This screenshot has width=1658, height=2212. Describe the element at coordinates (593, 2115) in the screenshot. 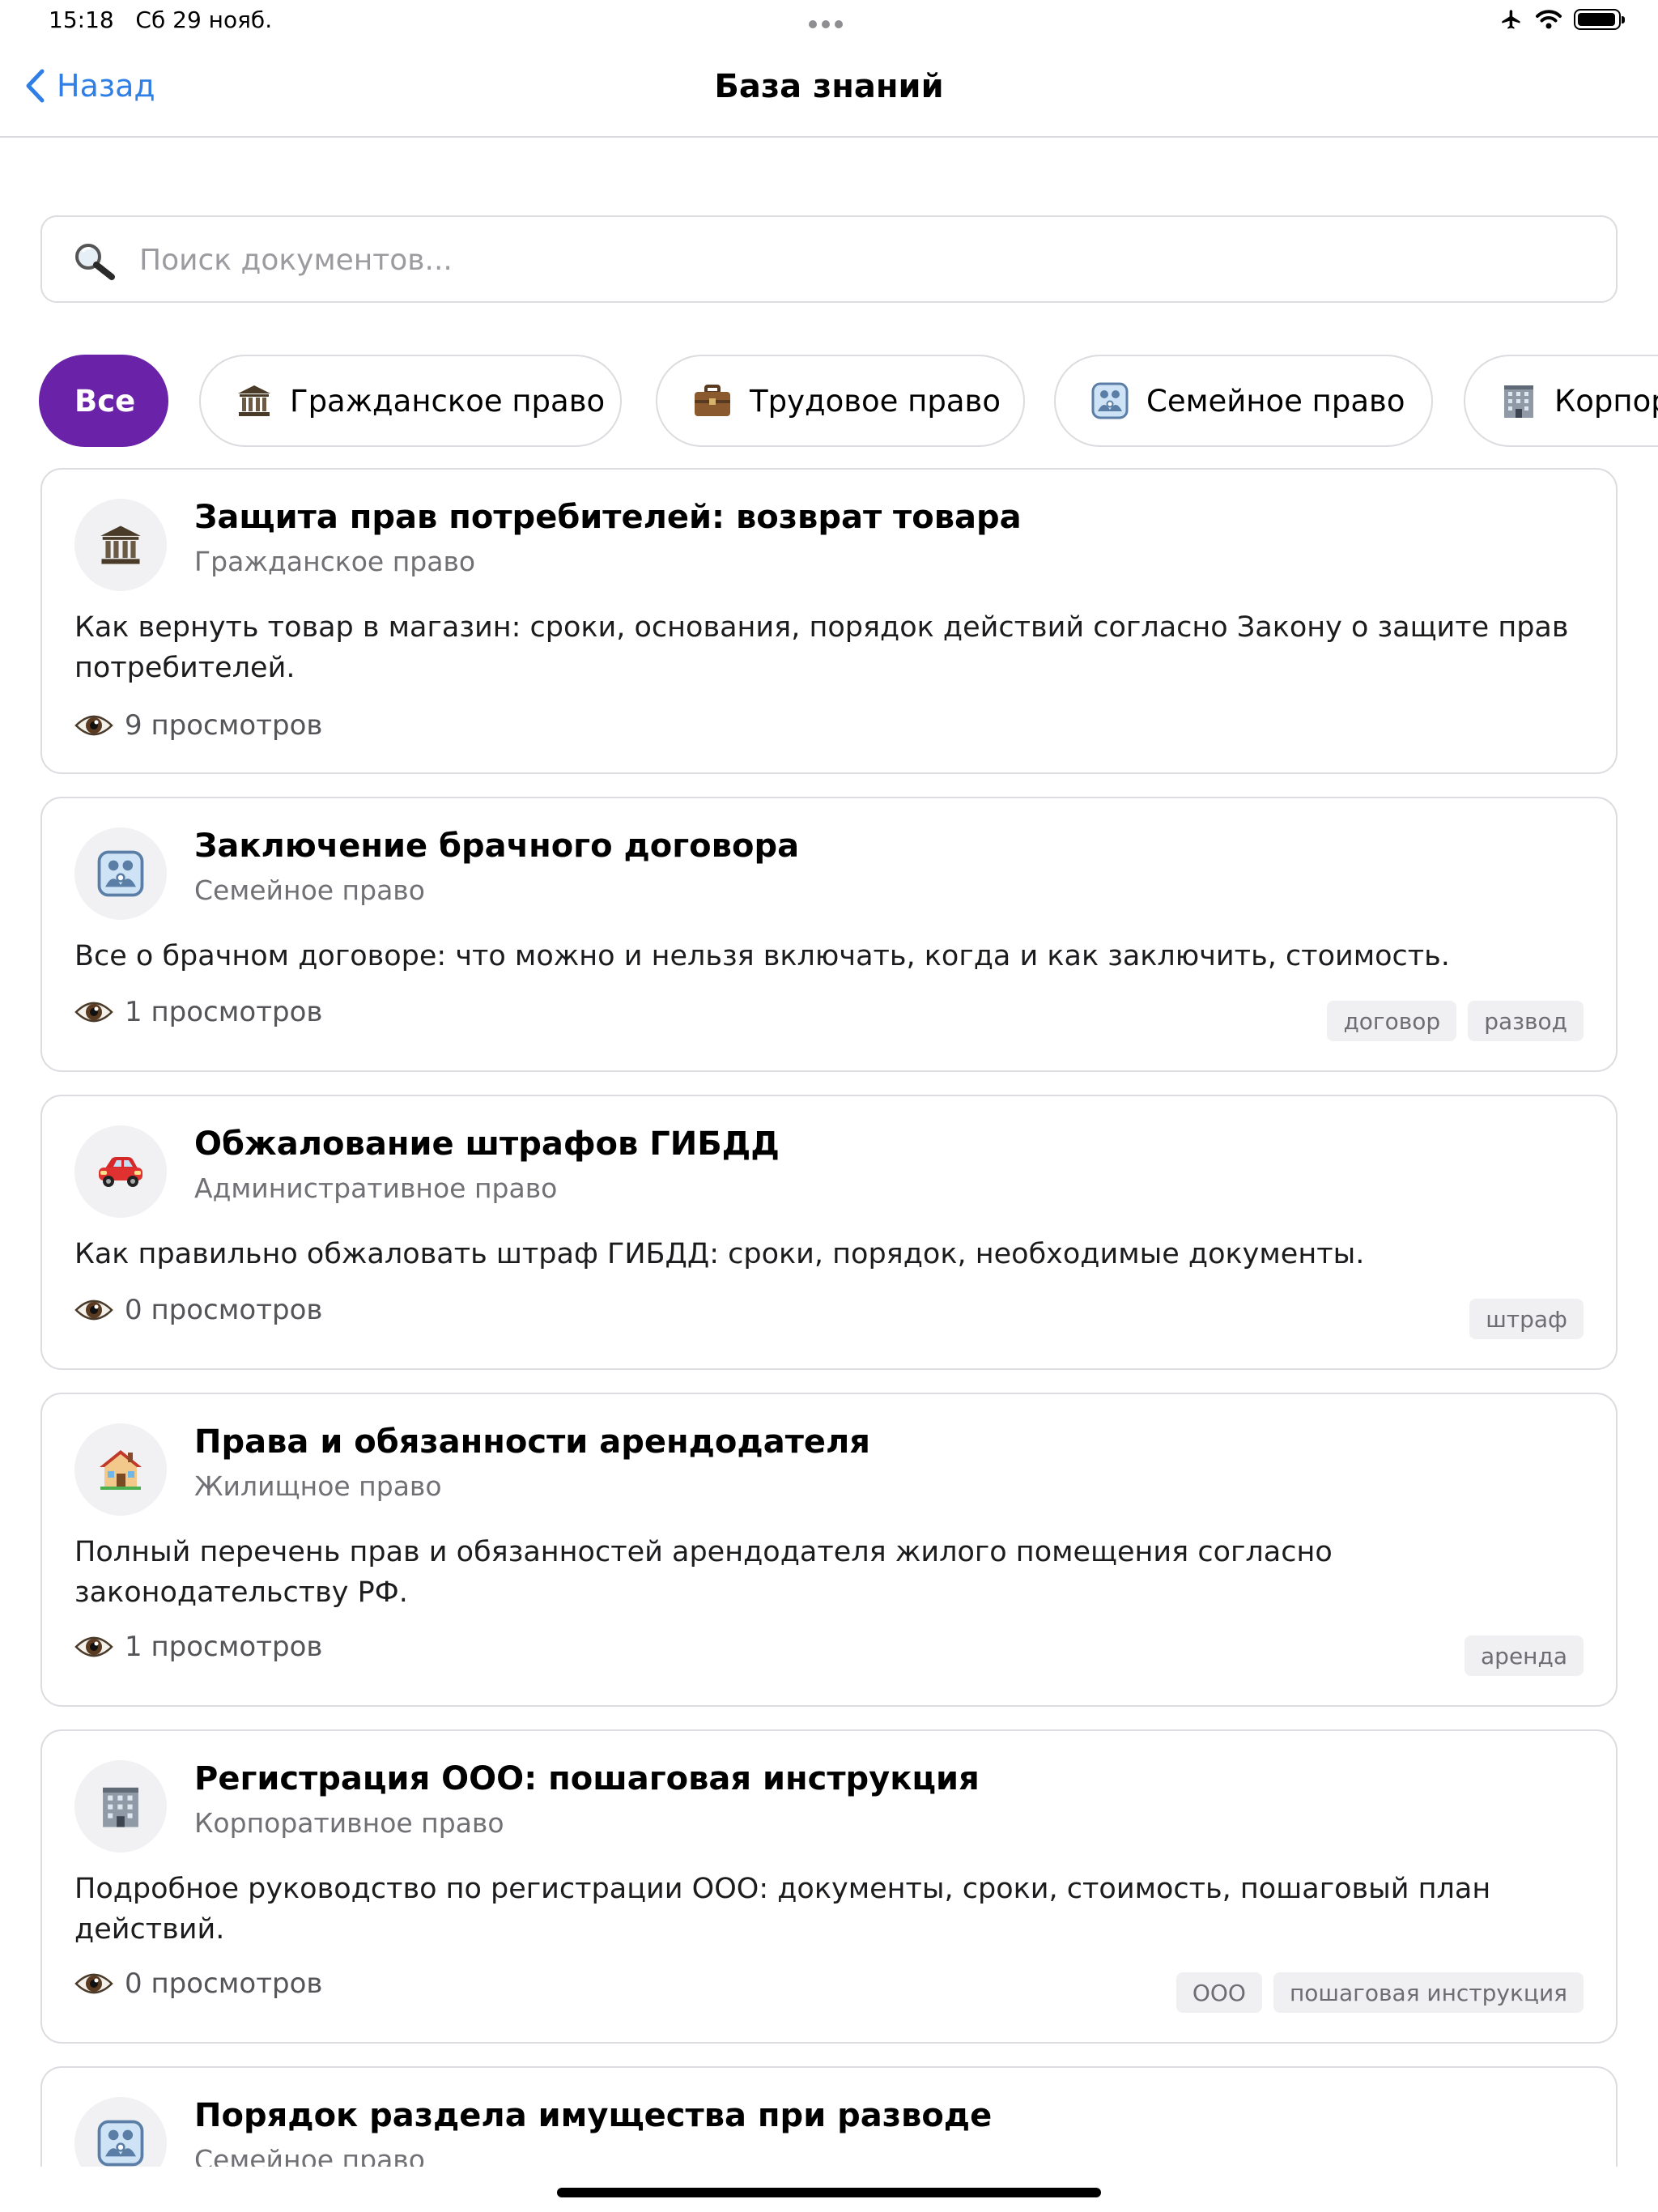

I see `card-title: Порядок раздела имущества при разводе` at that location.